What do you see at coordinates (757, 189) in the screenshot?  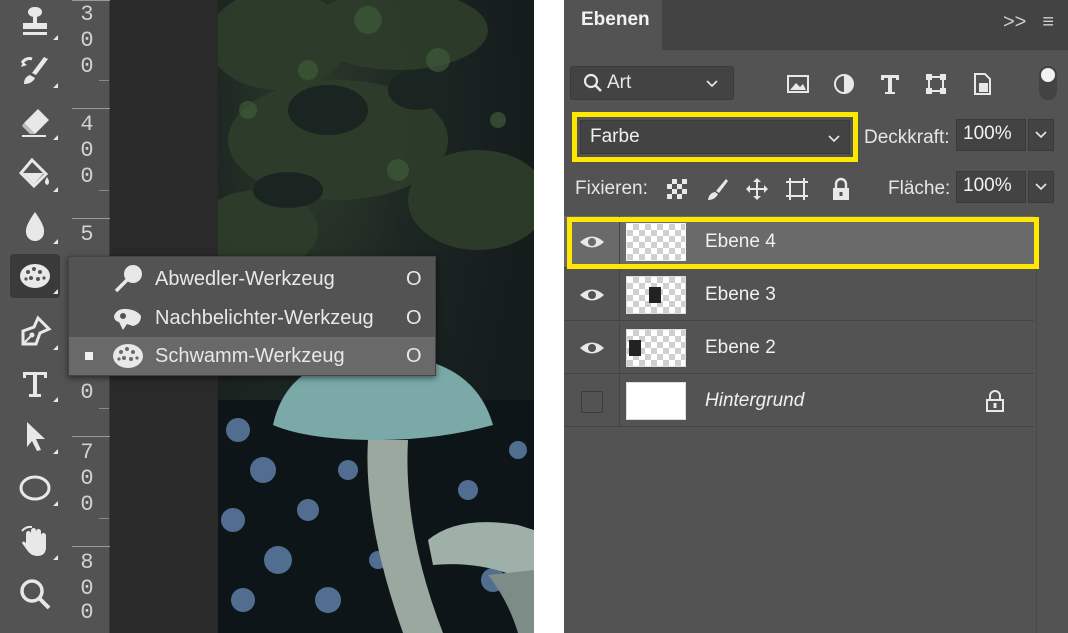 I see `lock-position-icon` at bounding box center [757, 189].